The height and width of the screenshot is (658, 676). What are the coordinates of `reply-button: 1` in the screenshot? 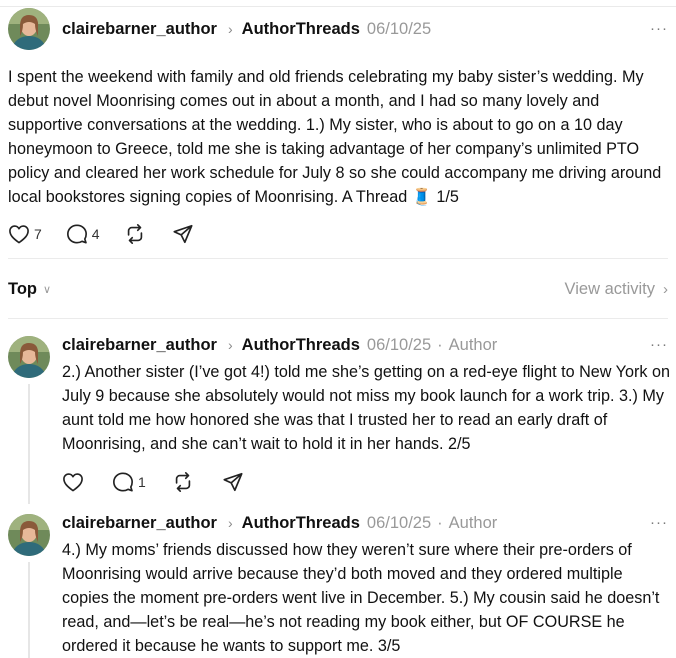 It's located at (129, 482).